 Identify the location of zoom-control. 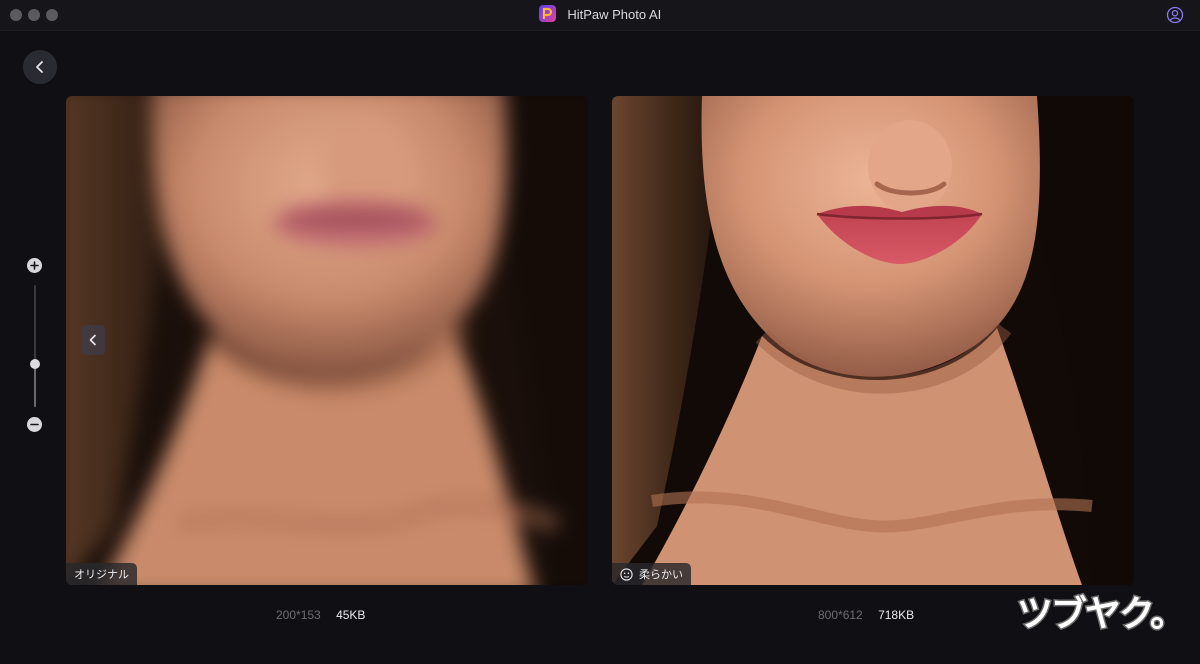
(35, 346).